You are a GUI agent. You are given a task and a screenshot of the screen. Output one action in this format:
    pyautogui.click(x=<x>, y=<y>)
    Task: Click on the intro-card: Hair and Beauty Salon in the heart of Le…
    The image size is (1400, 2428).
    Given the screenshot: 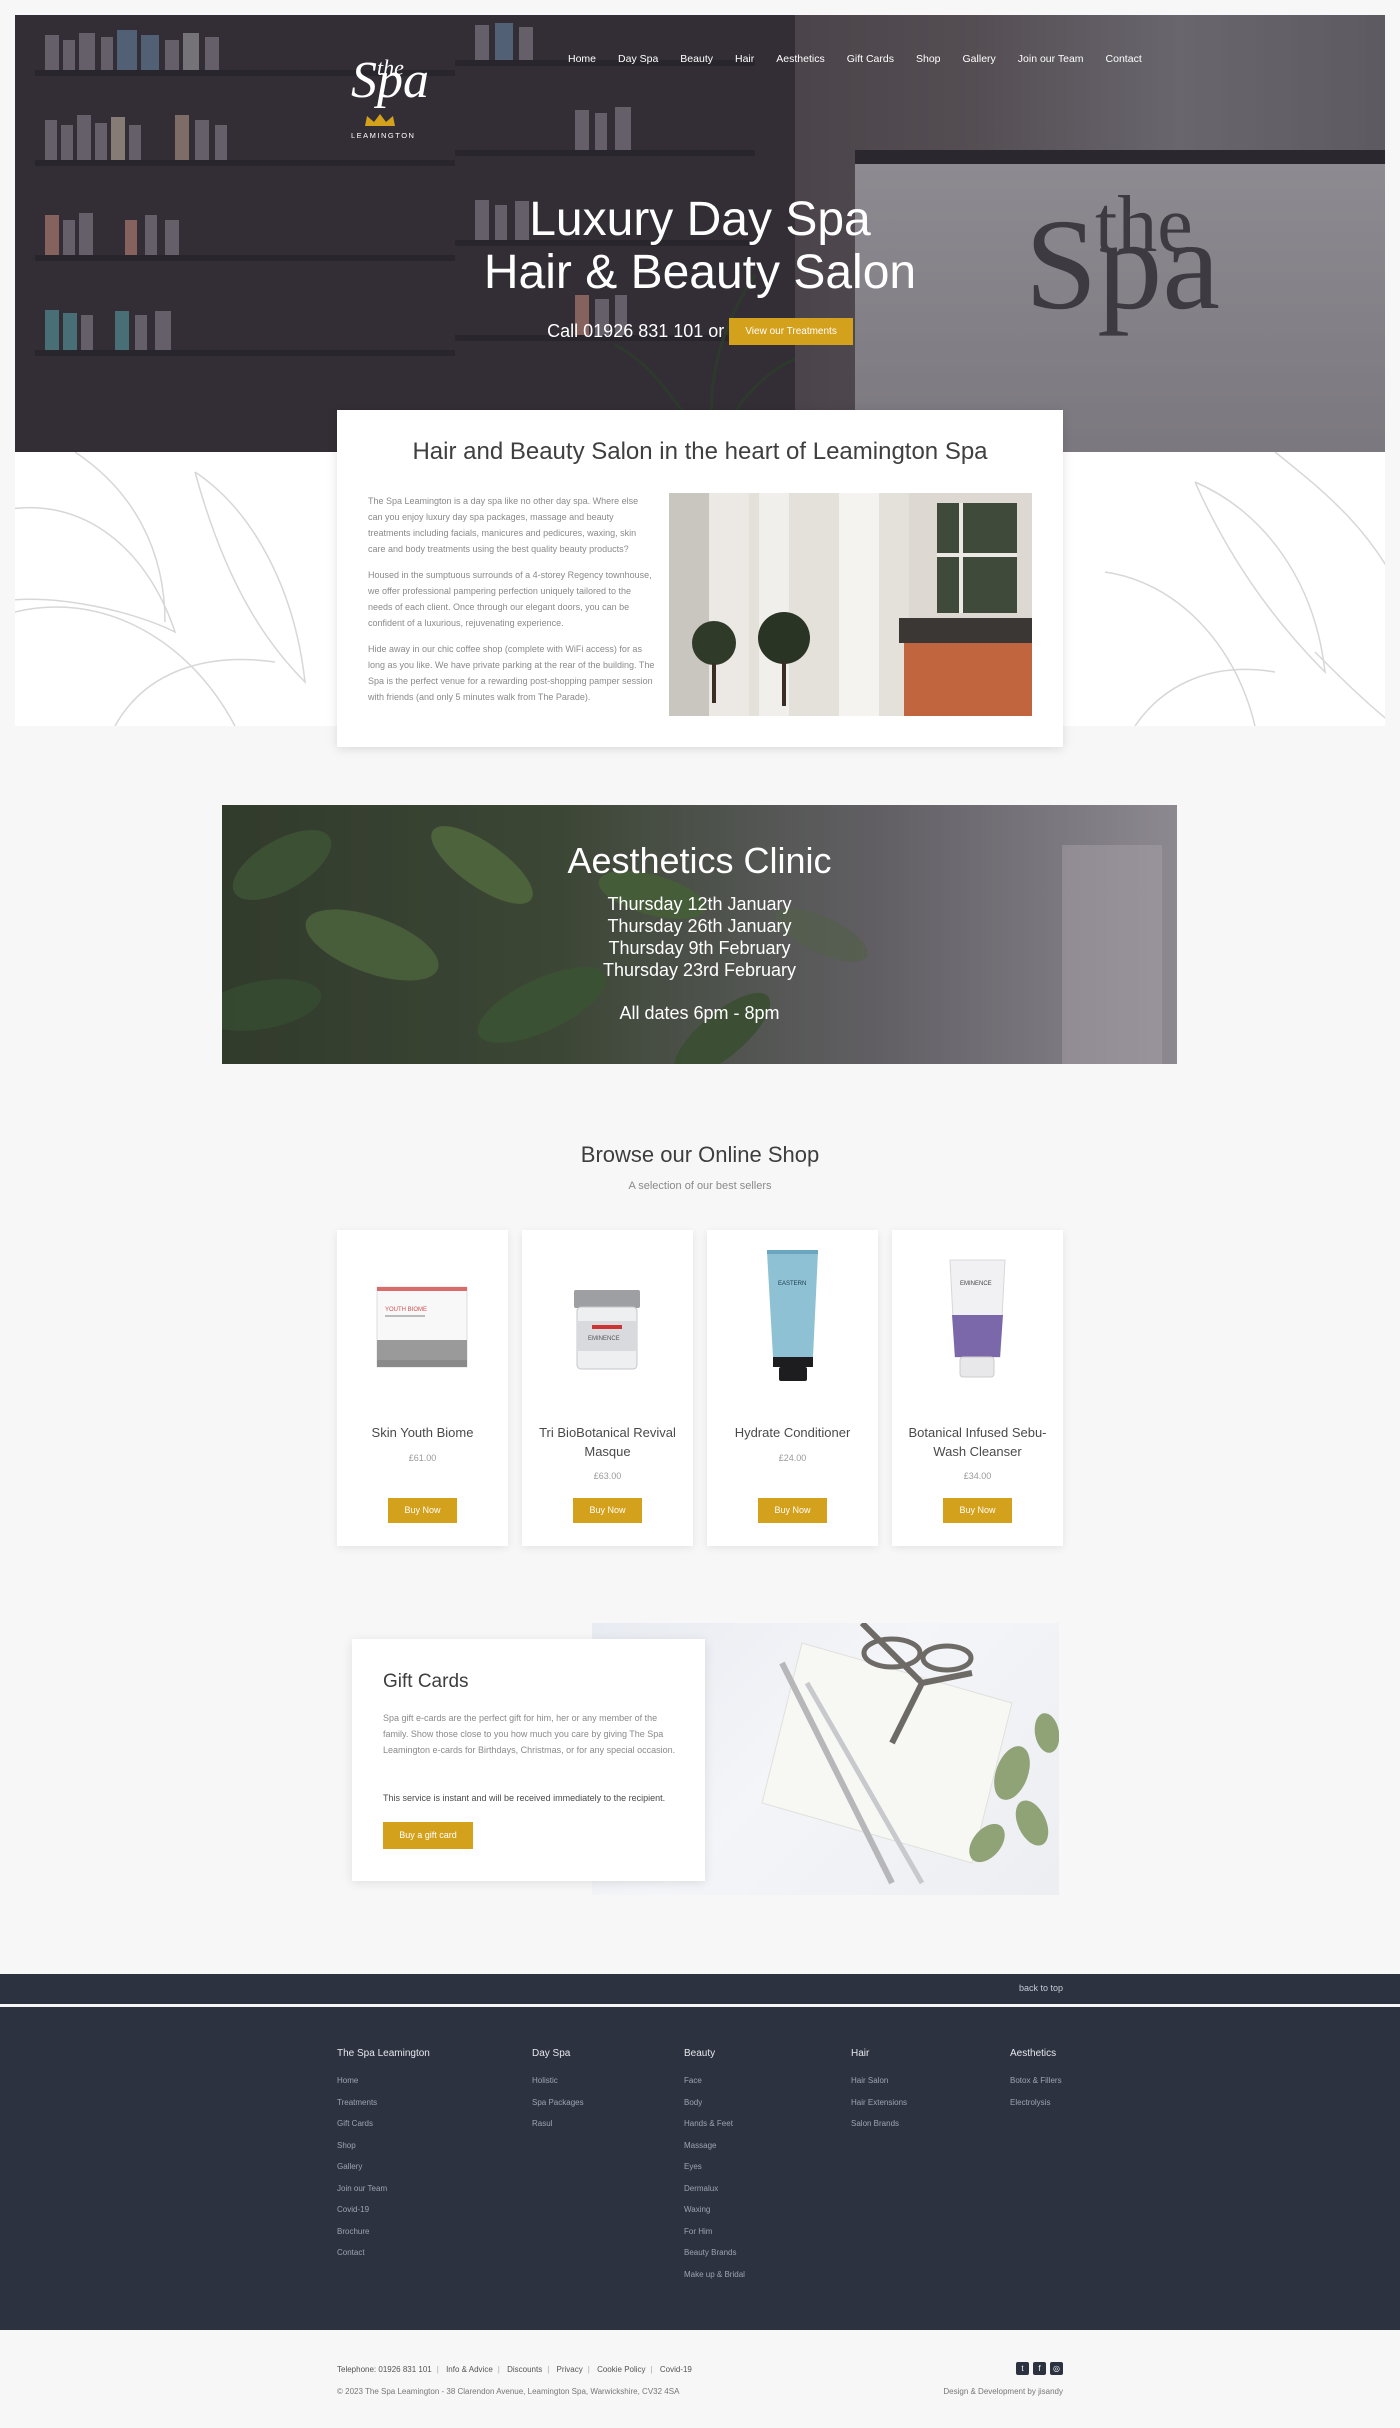 What is the action you would take?
    pyautogui.click(x=700, y=578)
    